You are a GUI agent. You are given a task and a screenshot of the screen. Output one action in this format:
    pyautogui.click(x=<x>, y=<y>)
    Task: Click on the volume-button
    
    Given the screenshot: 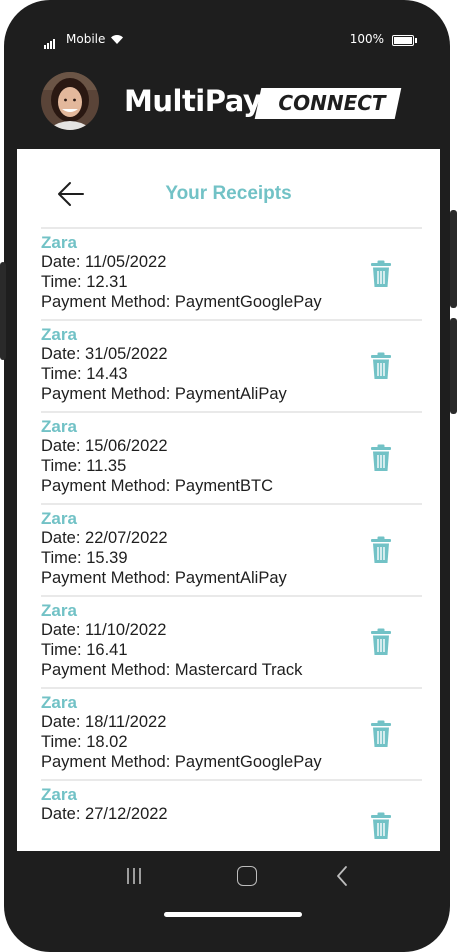 What is the action you would take?
    pyautogui.click(x=3, y=311)
    